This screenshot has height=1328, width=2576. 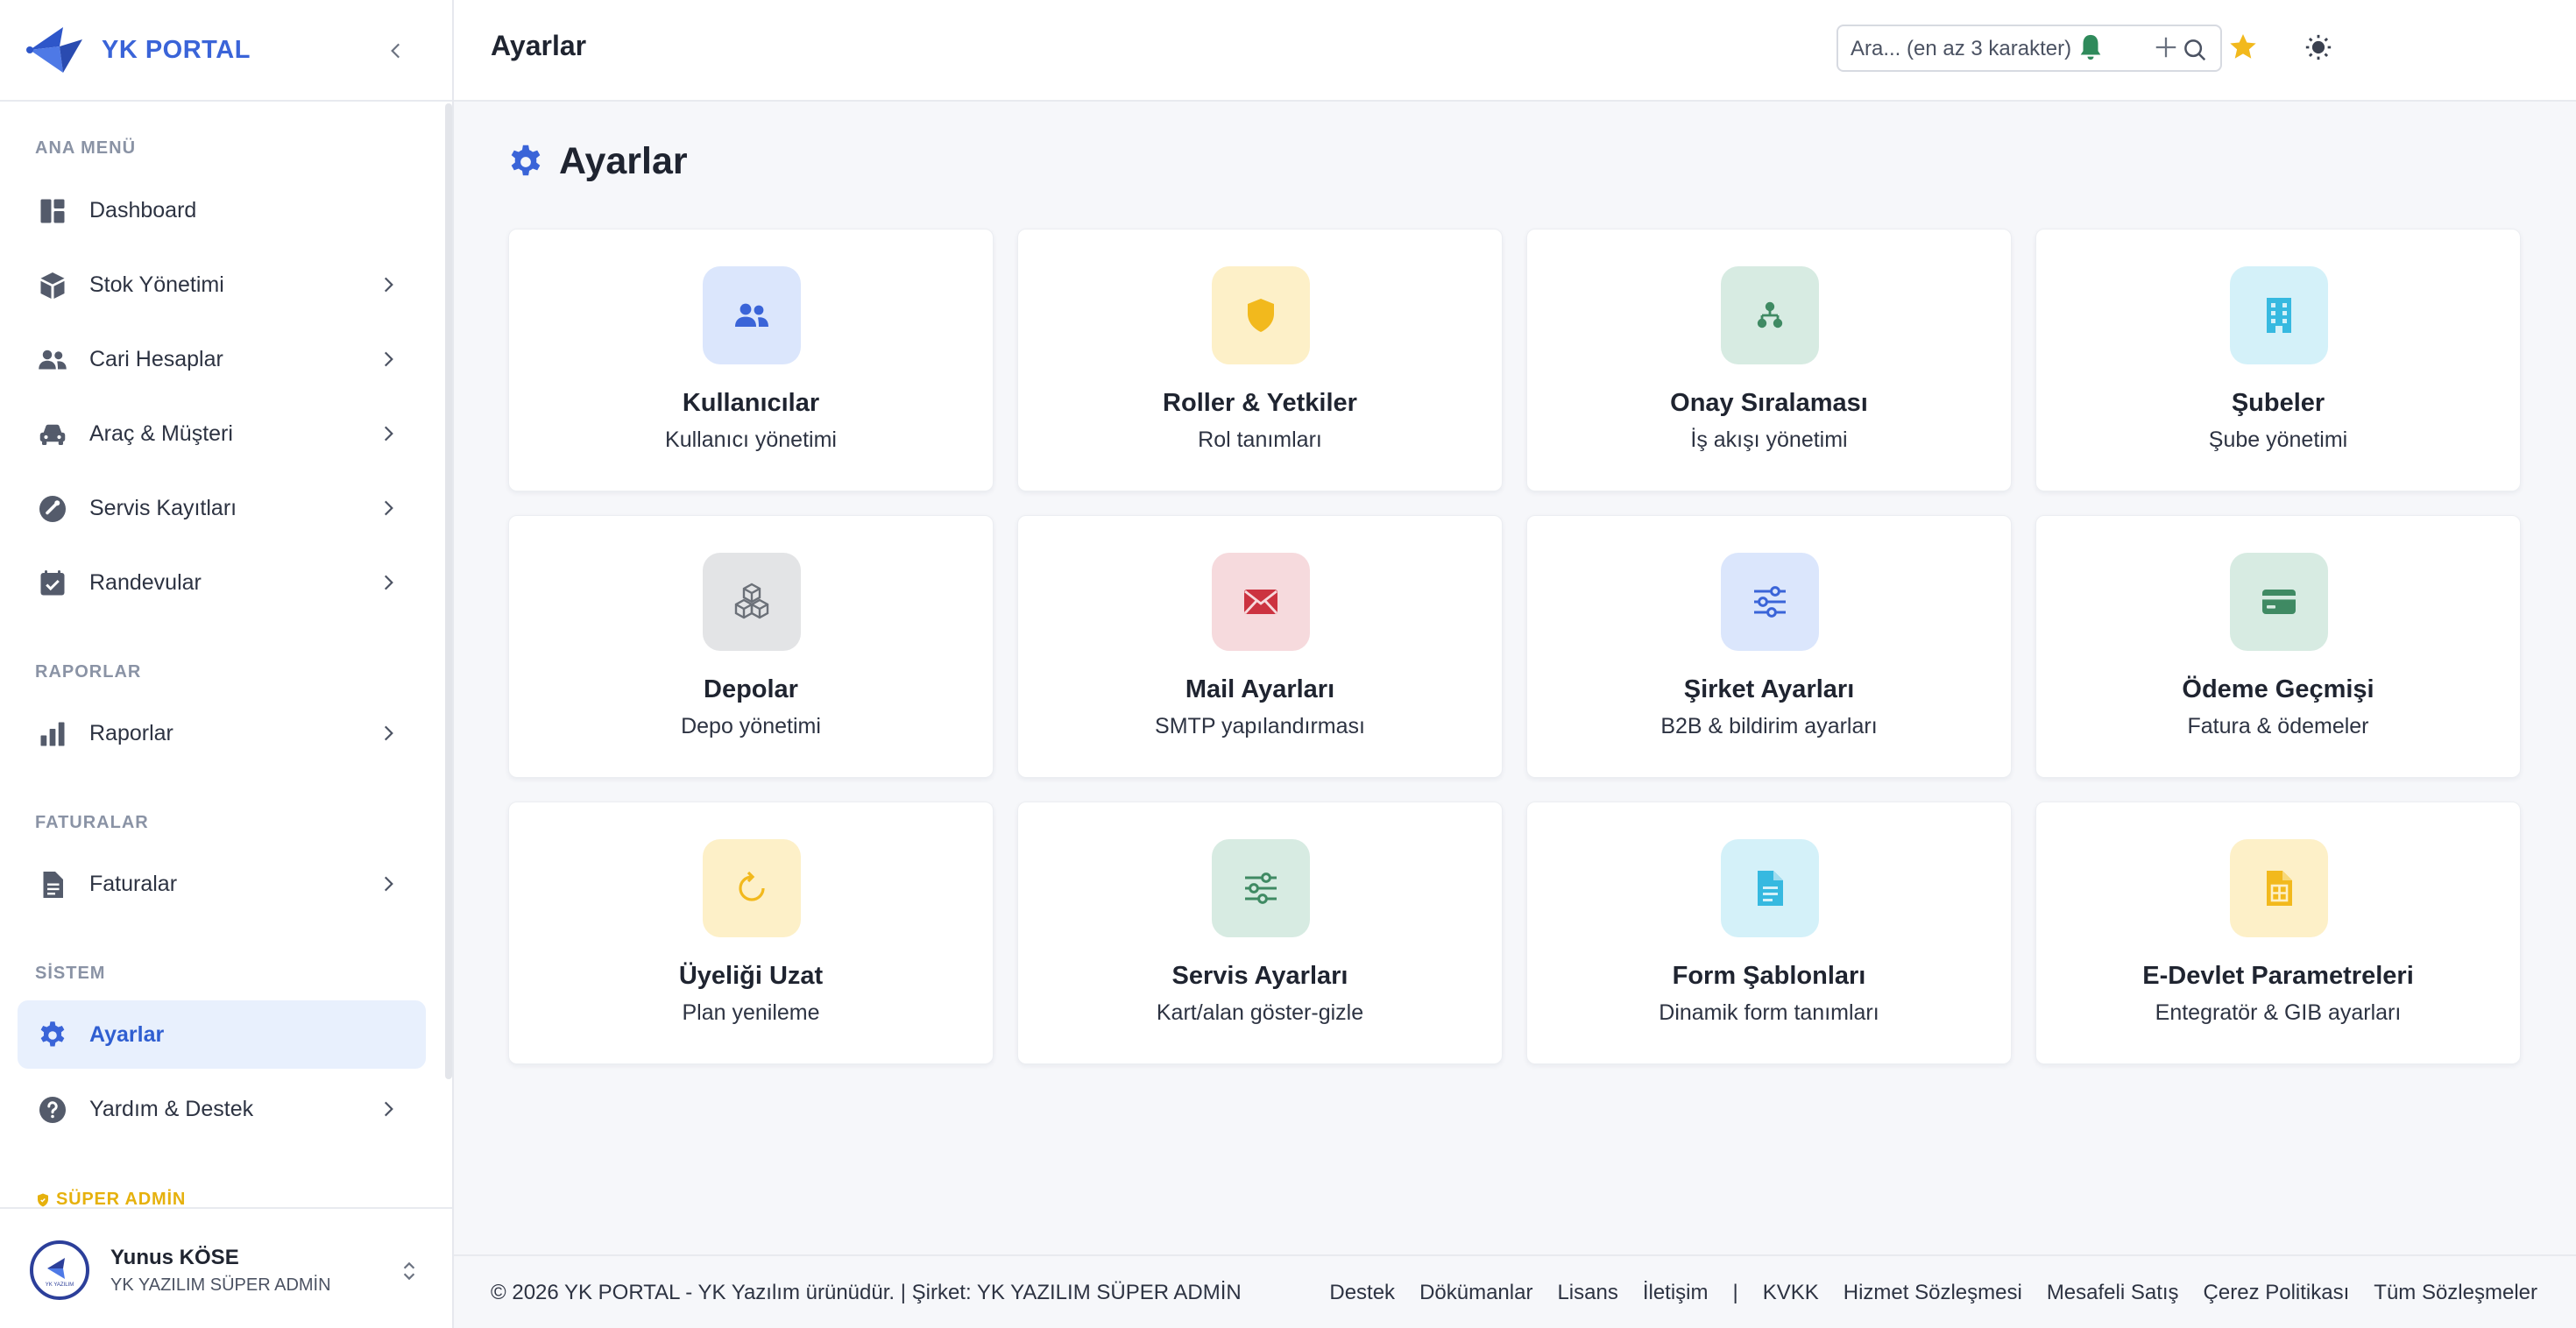 I want to click on page-title: Ayarlar, so click(x=539, y=45).